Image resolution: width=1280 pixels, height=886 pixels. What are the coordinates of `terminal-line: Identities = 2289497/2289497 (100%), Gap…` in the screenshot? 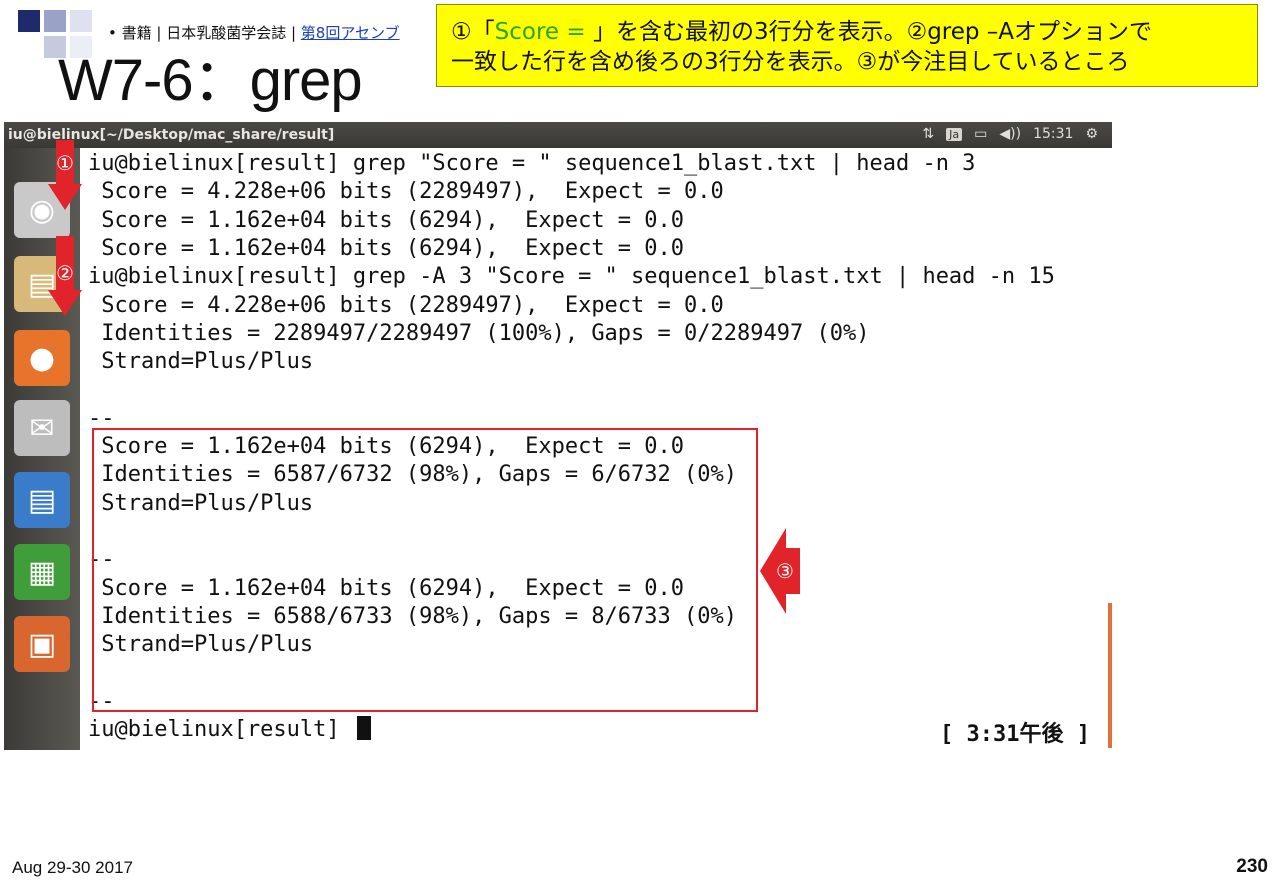 It's located at (479, 333).